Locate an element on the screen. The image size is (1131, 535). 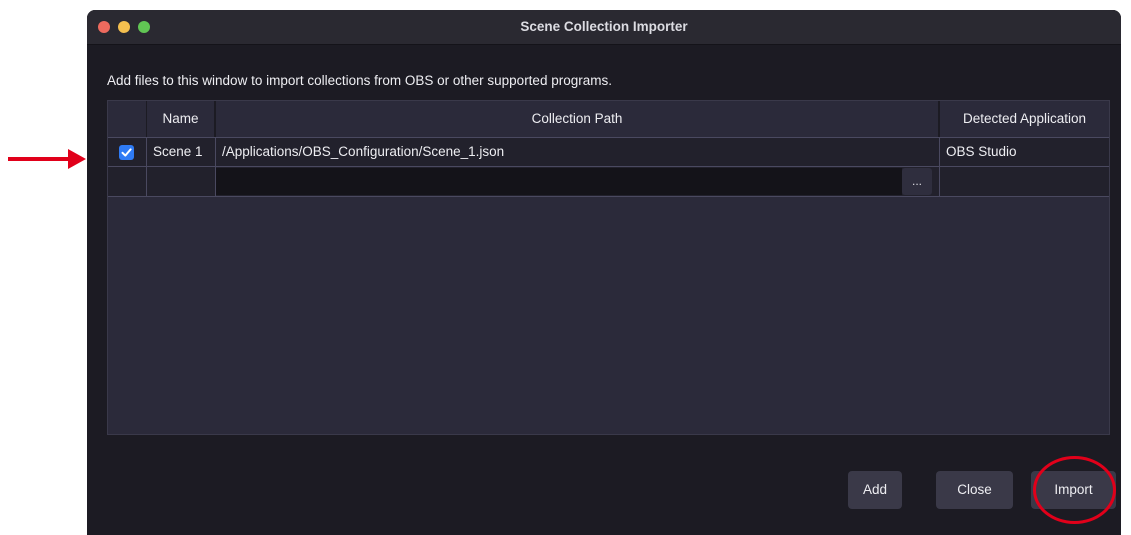
header-checkbox-column is located at coordinates (127, 119).